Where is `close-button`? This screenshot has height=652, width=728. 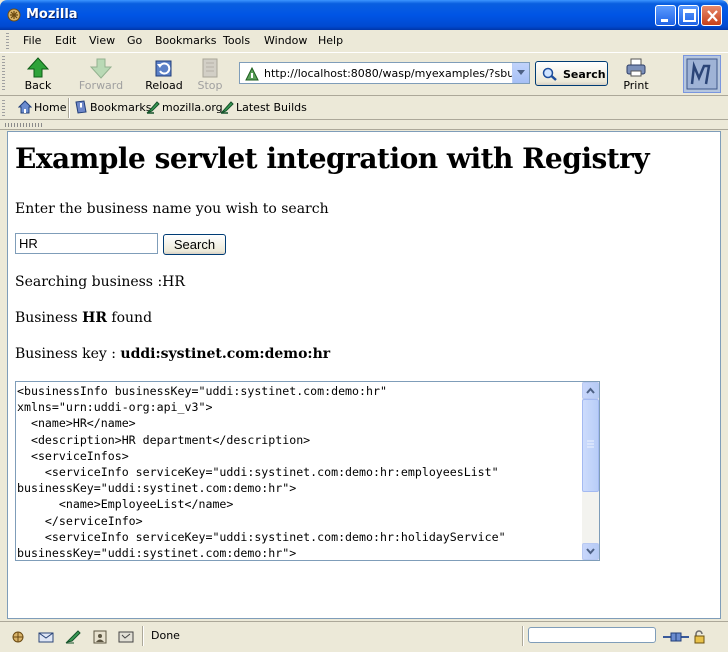 close-button is located at coordinates (711, 15).